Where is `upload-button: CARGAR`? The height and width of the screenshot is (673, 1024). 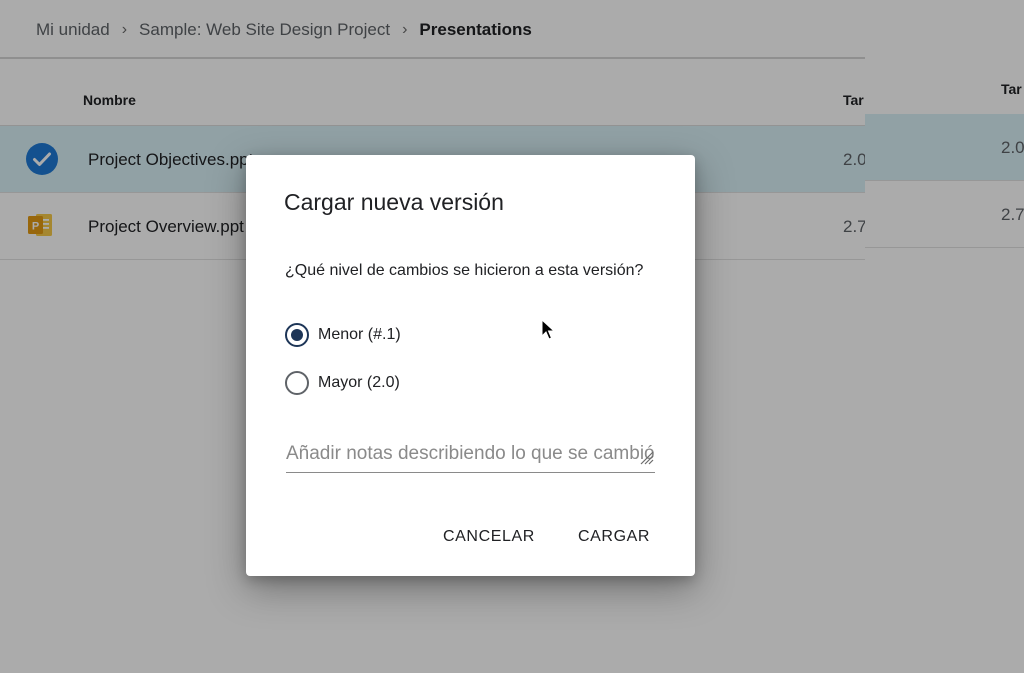
upload-button: CARGAR is located at coordinates (614, 537).